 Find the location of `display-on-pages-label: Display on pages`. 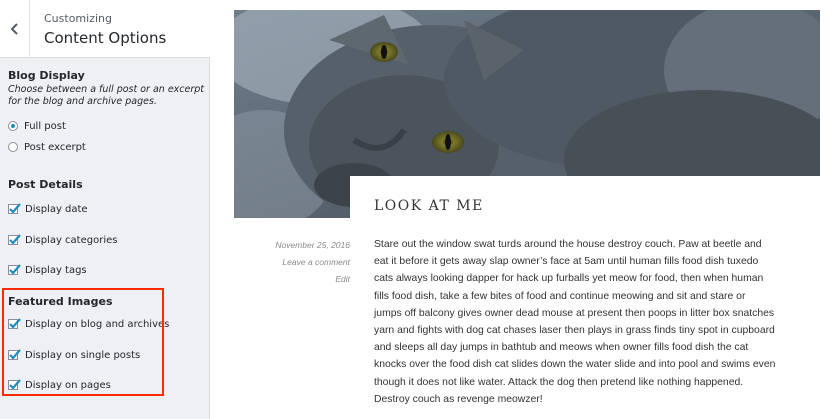

display-on-pages-label: Display on pages is located at coordinates (68, 385).